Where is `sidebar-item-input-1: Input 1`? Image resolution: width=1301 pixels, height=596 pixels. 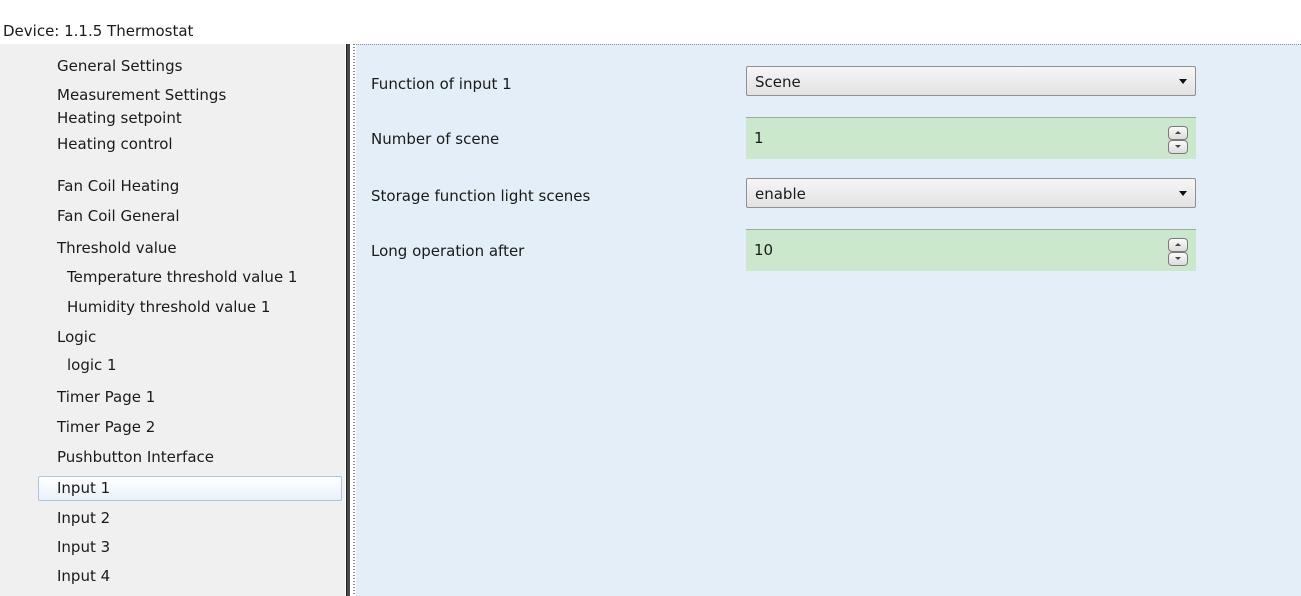
sidebar-item-input-1: Input 1 is located at coordinates (190, 488).